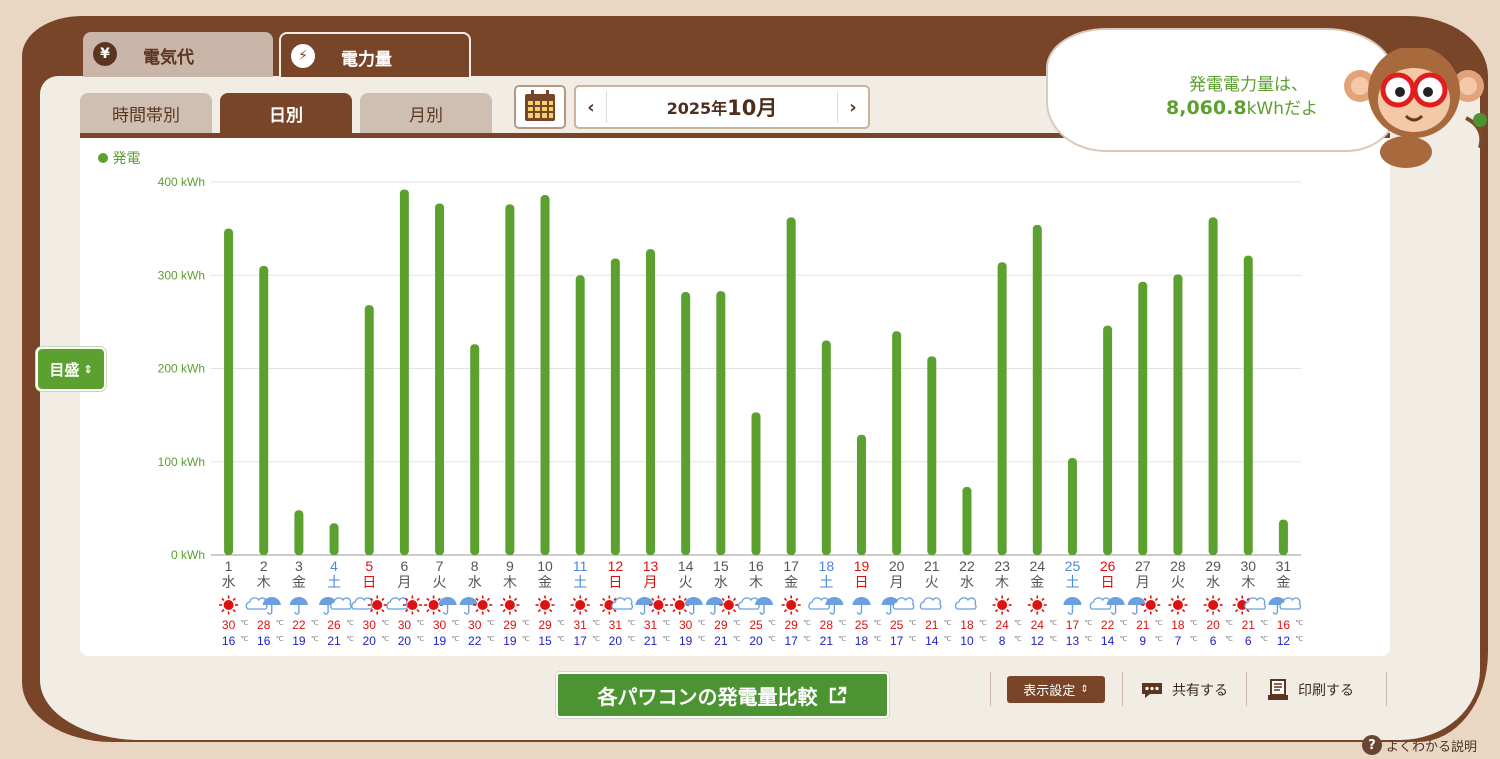  Describe the element at coordinates (615, 582) in the screenshot. I see `weekday-label: 日` at that location.